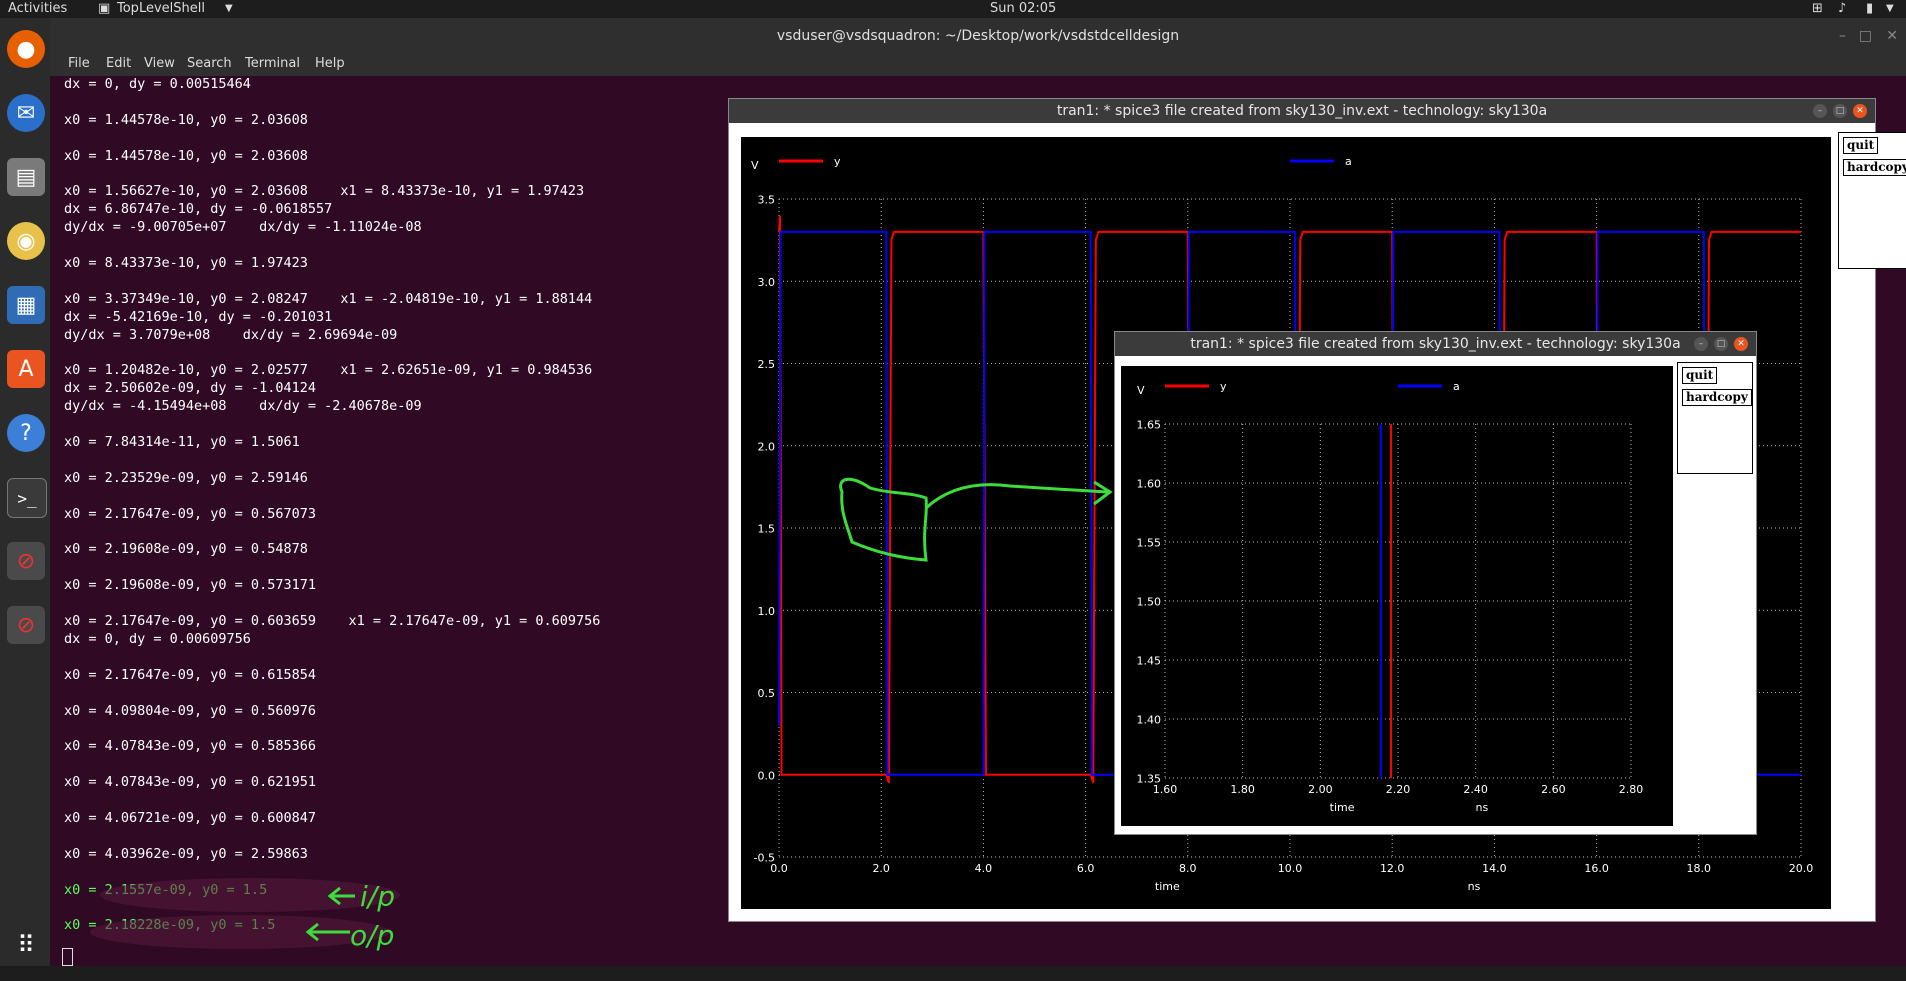 The width and height of the screenshot is (1906, 981). Describe the element at coordinates (767, 611) in the screenshot. I see `y-tick-label: 1.0` at that location.